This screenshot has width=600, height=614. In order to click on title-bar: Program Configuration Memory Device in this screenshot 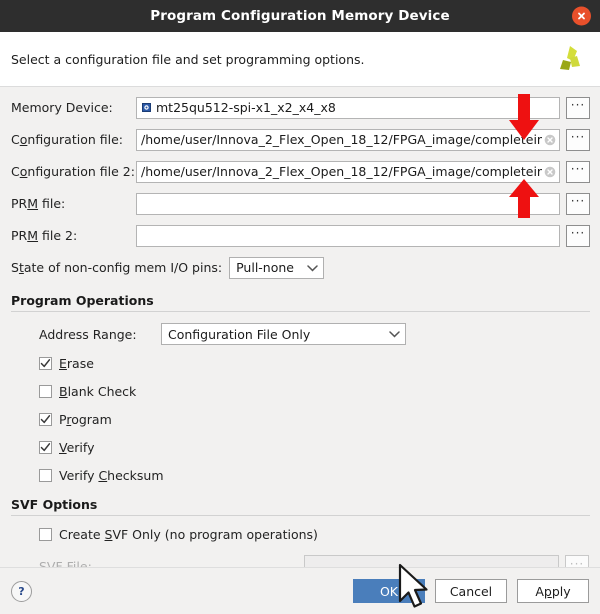, I will do `click(300, 16)`.